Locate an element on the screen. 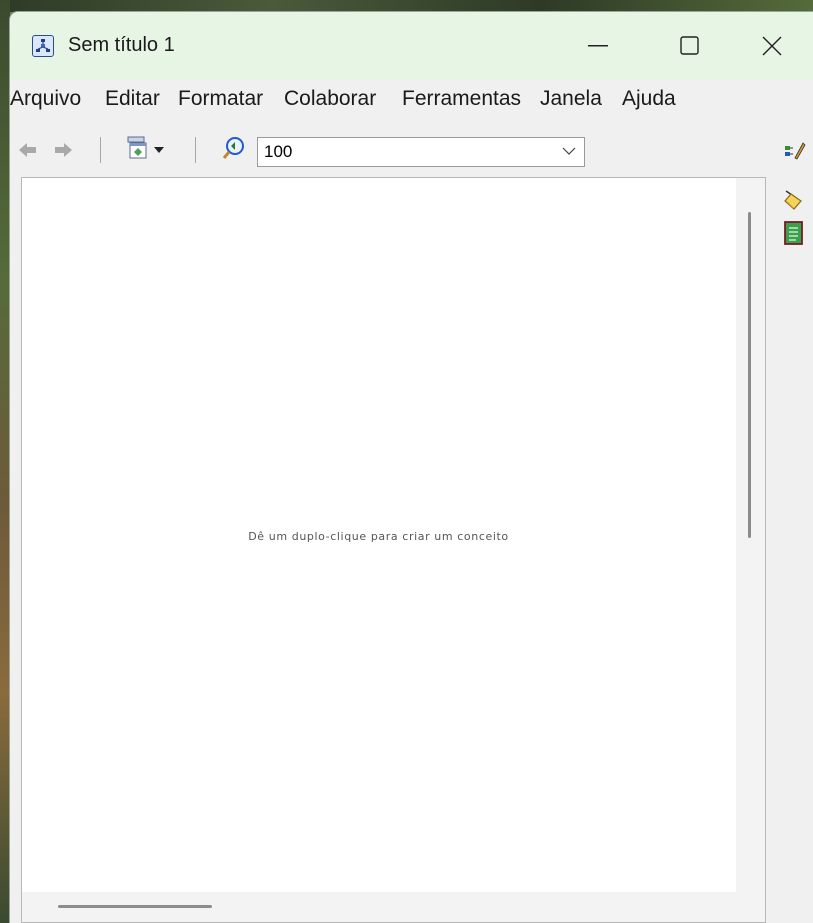 The width and height of the screenshot is (813, 923). vertical-scrollbar is located at coordinates (750, 535).